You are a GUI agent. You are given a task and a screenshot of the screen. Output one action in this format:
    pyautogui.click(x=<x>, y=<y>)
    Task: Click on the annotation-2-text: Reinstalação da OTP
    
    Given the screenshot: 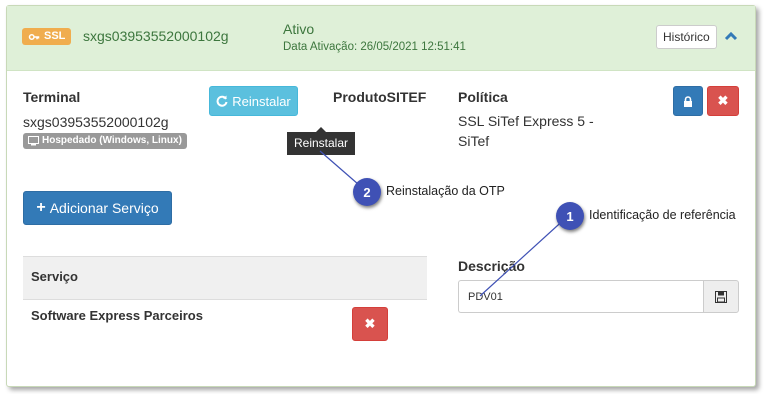 What is the action you would take?
    pyautogui.click(x=445, y=191)
    